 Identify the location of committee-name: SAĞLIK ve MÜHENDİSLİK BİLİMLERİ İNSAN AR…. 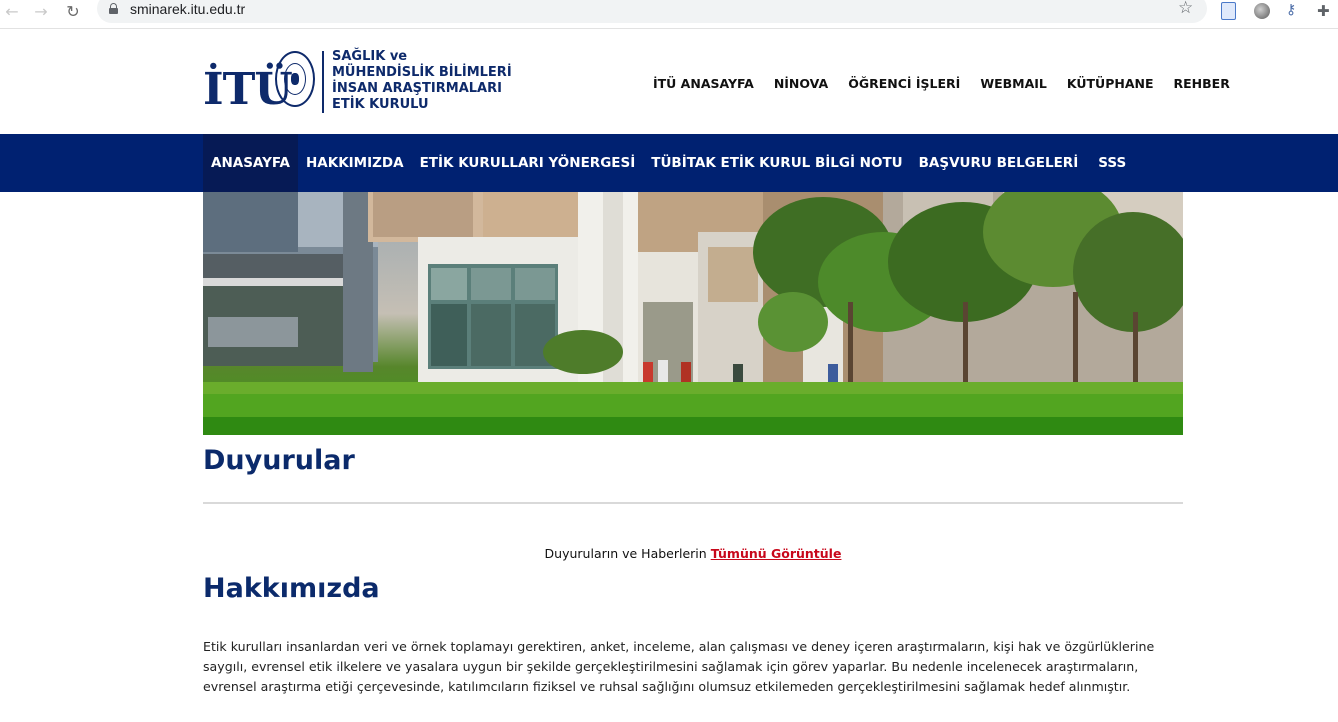
(427, 81).